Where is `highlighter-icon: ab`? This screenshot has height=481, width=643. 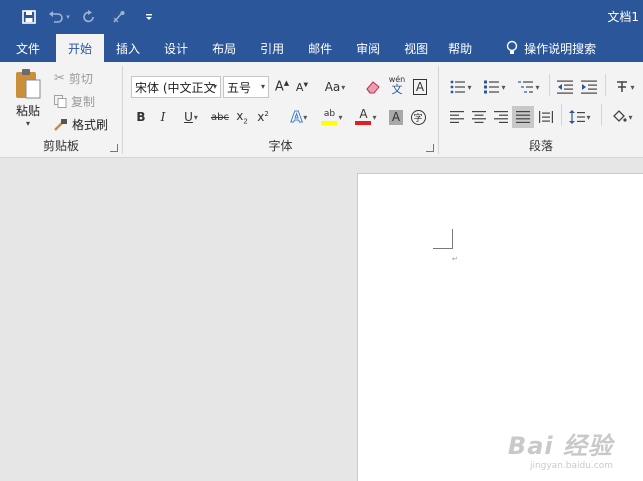 highlighter-icon: ab is located at coordinates (329, 117).